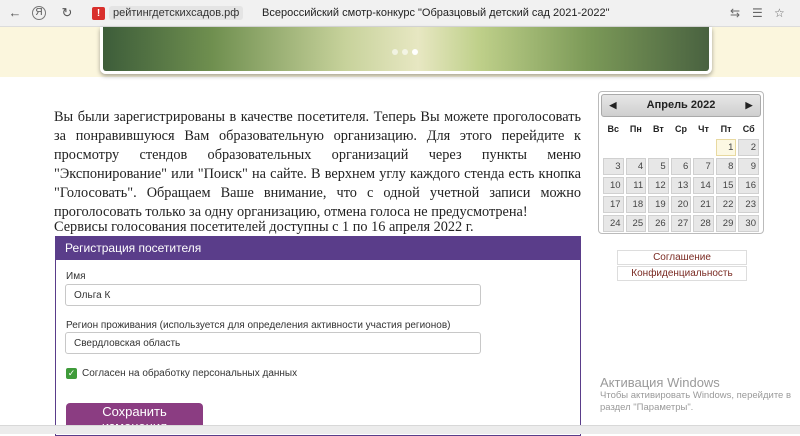 This screenshot has height=436, width=800. Describe the element at coordinates (658, 185) in the screenshot. I see `calendar-day: 12` at that location.